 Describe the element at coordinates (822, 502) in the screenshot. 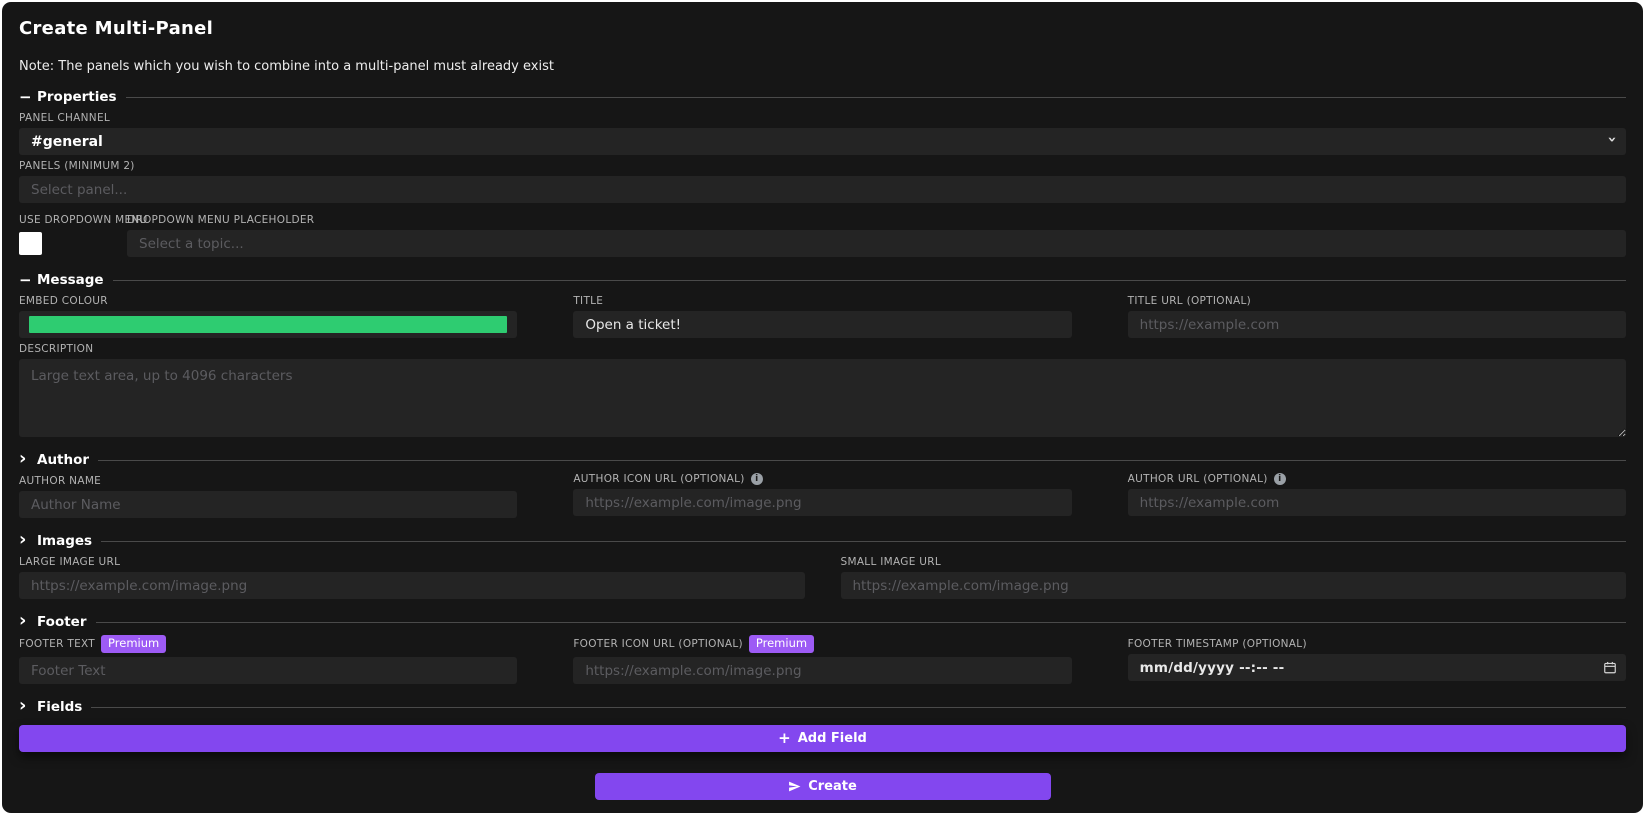

I see `author-icon-url-input` at that location.